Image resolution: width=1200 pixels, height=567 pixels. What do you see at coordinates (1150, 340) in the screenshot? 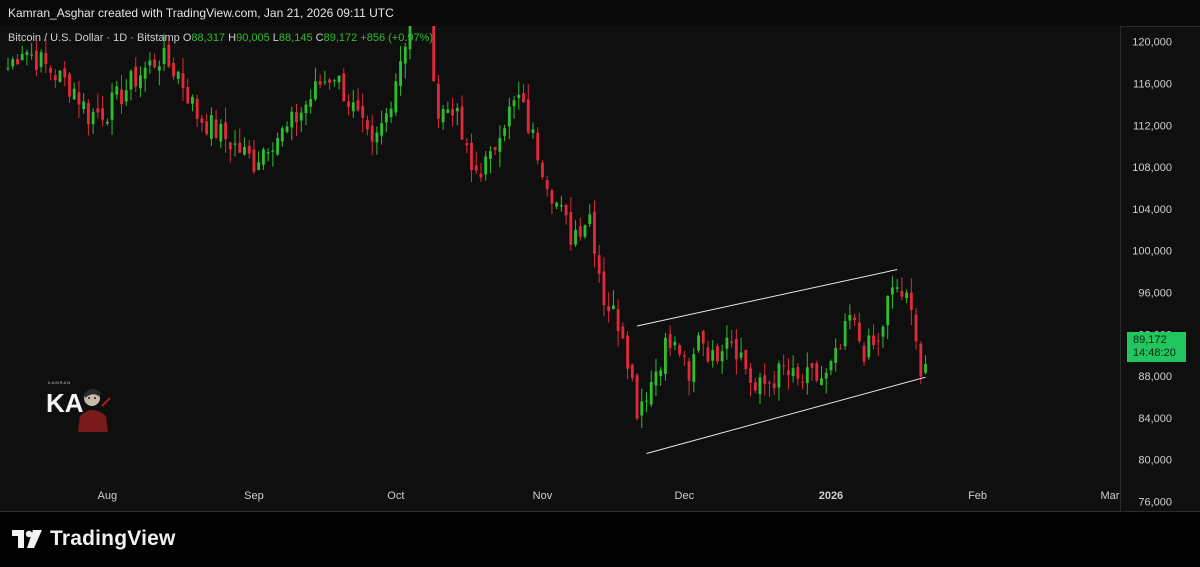
I see `last-price: 89,172` at bounding box center [1150, 340].